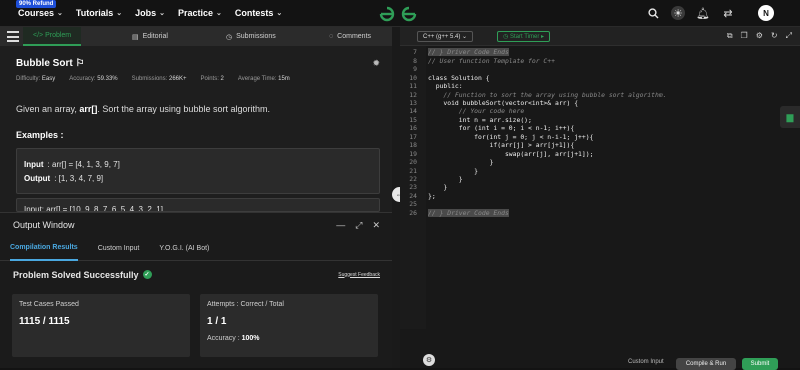  I want to click on test-cases-card: Test Cases Passed 1115 / 1115, so click(101, 325).